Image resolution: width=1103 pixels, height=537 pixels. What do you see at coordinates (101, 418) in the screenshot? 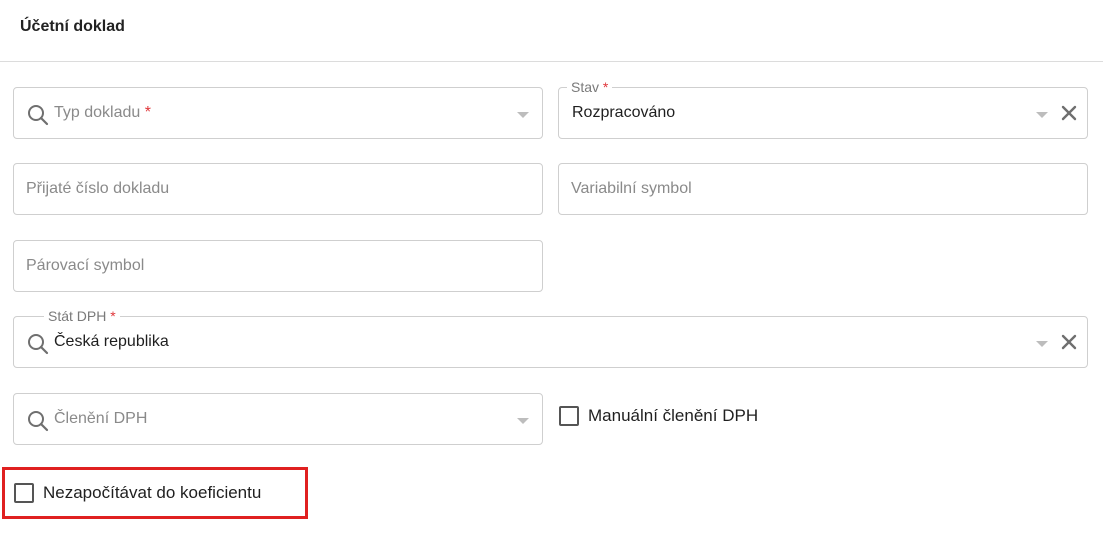
I see `cleneni-dph-placeholder: Členění DPH` at bounding box center [101, 418].